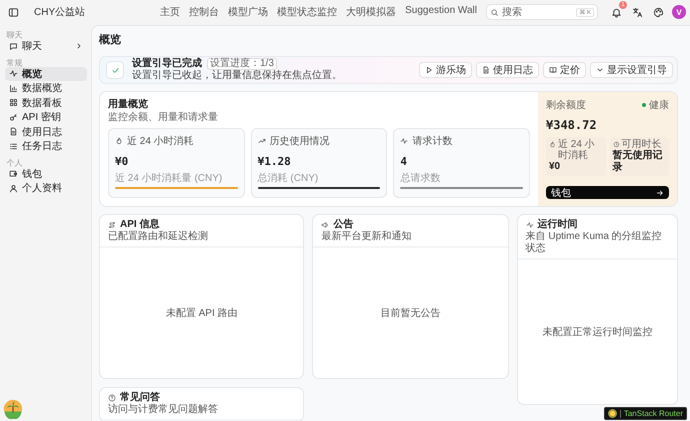  Describe the element at coordinates (441, 12) in the screenshot. I see `nav-link: Suggestion Wall` at that location.